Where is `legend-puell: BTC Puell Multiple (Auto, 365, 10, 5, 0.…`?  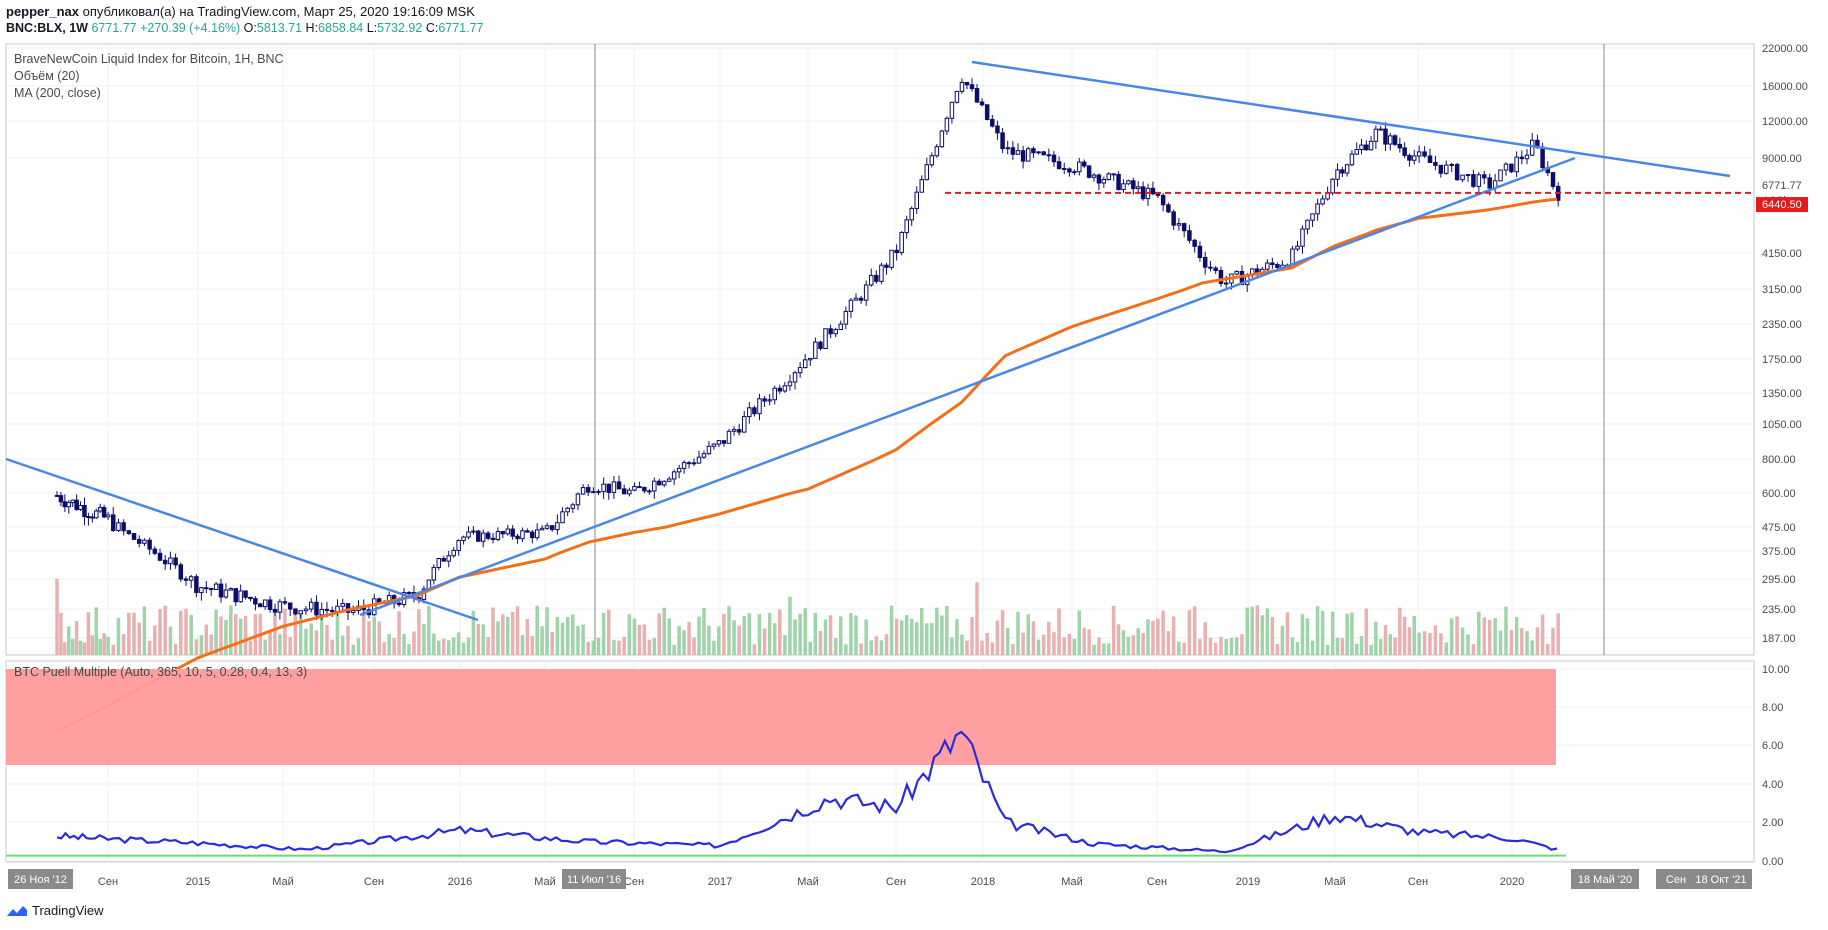 legend-puell: BTC Puell Multiple (Auto, 365, 10, 5, 0.… is located at coordinates (160, 672).